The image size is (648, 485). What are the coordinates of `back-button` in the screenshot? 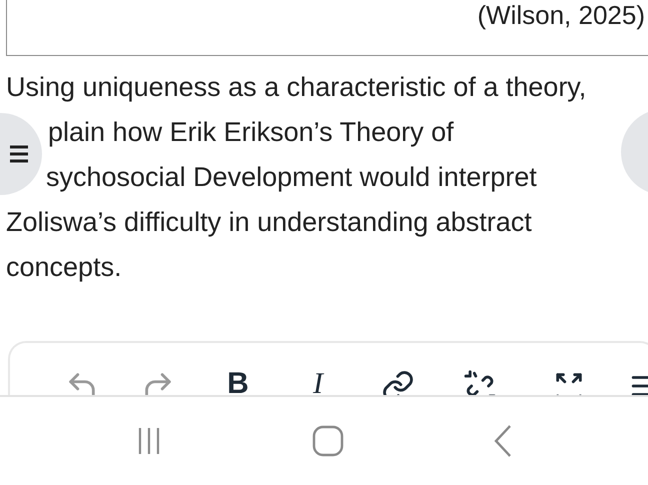 It's located at (503, 441).